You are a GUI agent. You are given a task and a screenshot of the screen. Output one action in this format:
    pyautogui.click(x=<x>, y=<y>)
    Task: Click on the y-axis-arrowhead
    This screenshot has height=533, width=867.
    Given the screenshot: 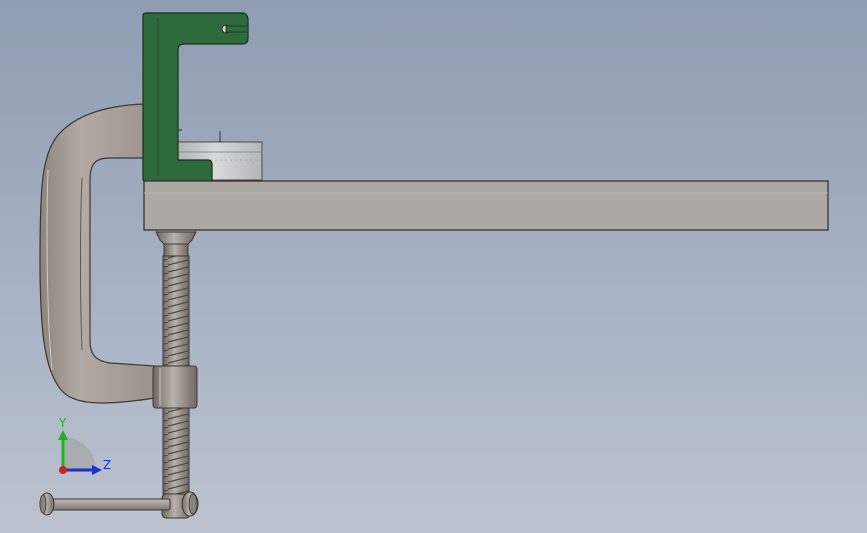 What is the action you would take?
    pyautogui.click(x=63, y=435)
    